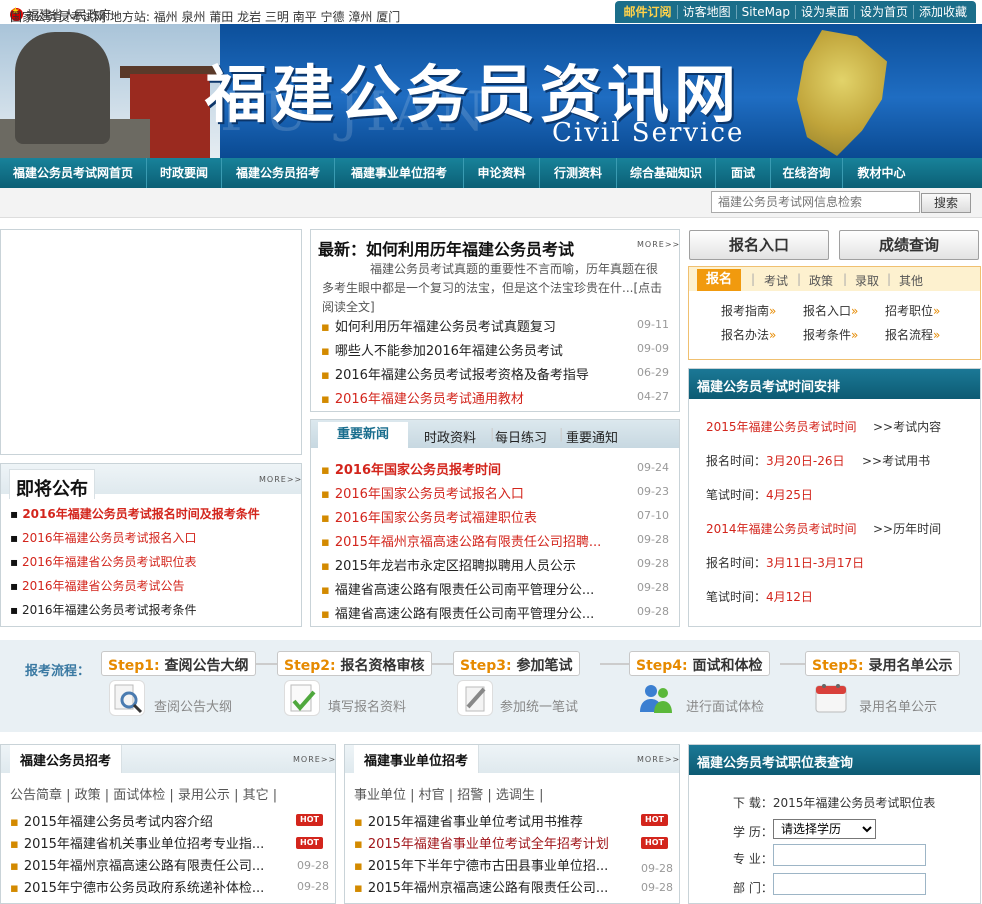 The height and width of the screenshot is (904, 982). What do you see at coordinates (867, 280) in the screenshot?
I see `tab-admission: 录取` at bounding box center [867, 280].